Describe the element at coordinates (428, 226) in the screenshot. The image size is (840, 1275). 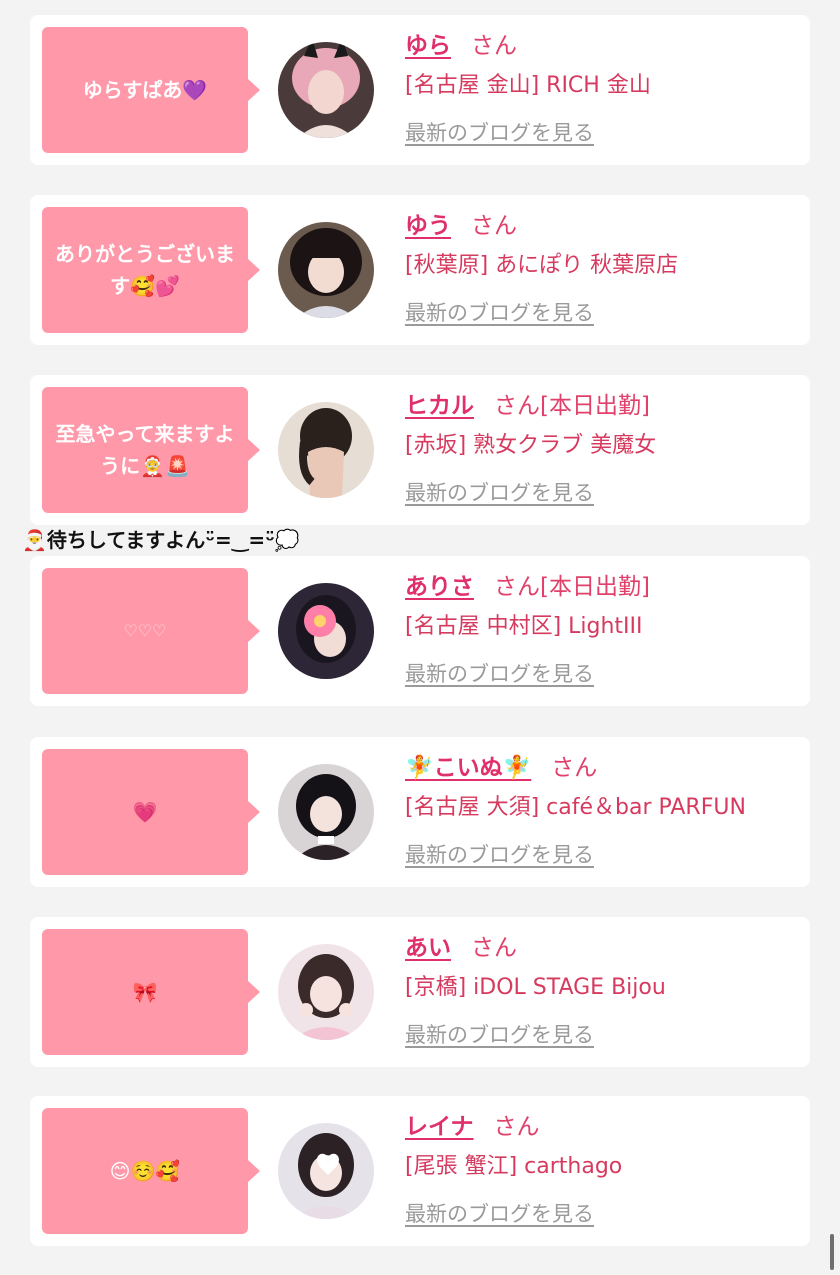
I see `name-link: ゆう` at that location.